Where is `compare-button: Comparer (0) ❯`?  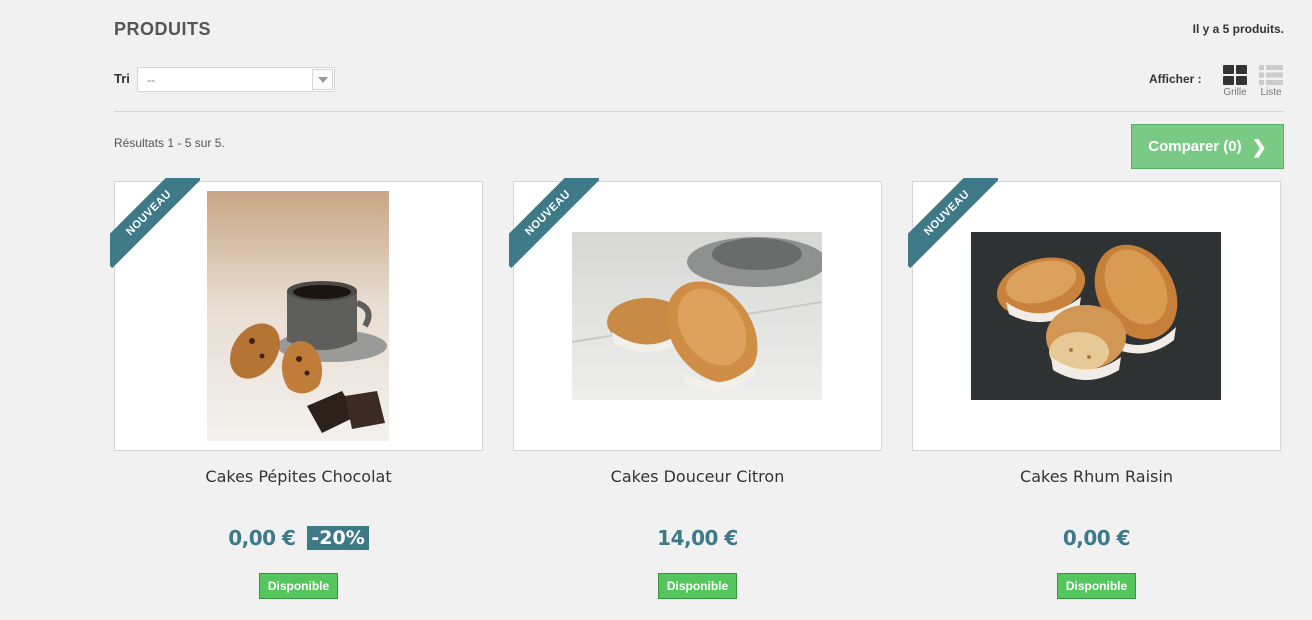 compare-button: Comparer (0) ❯ is located at coordinates (1207, 146).